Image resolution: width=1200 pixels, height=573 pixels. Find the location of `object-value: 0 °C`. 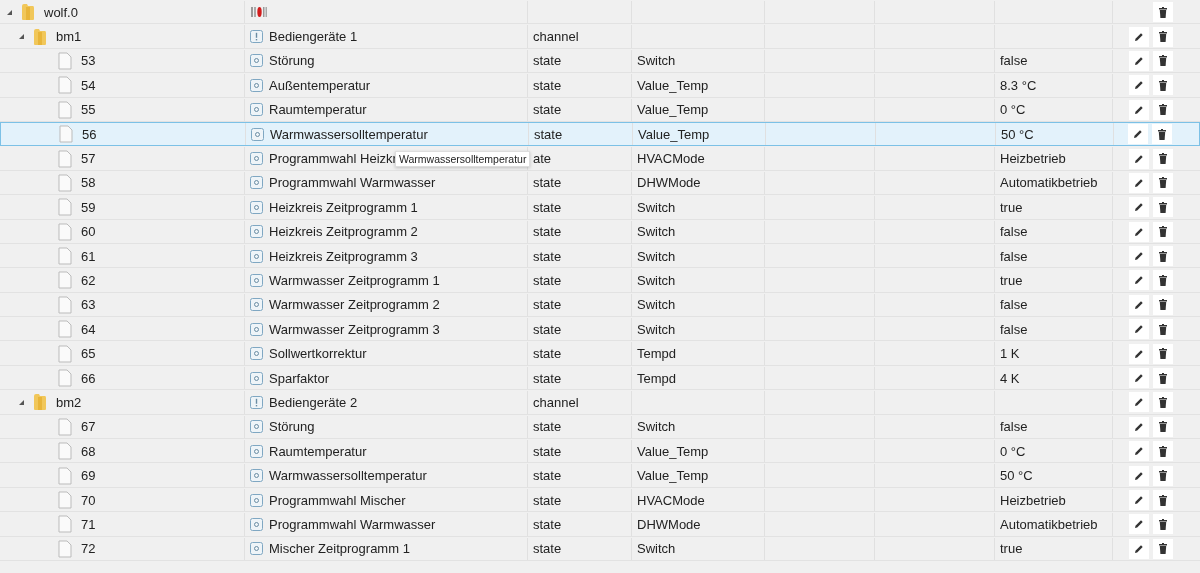

object-value: 0 °C is located at coordinates (1013, 451).